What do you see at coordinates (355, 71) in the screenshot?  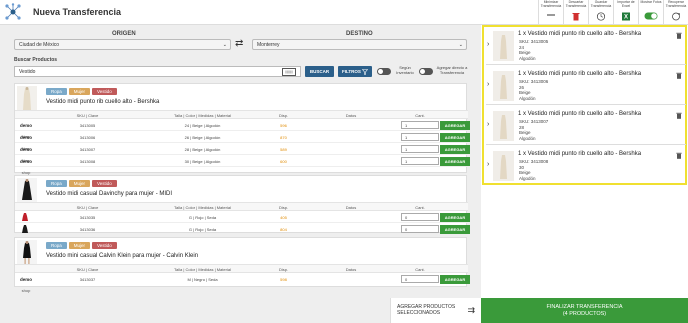 I see `filters-button: FILTROS` at bounding box center [355, 71].